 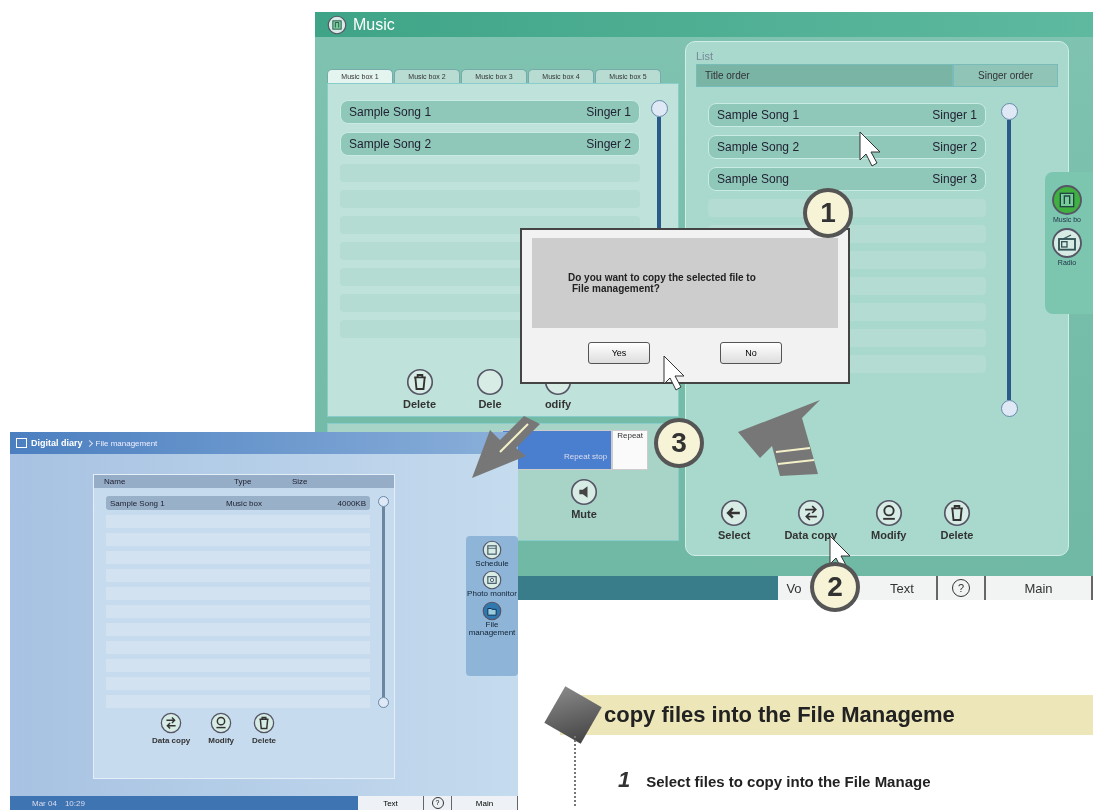 What do you see at coordinates (705, 56) in the screenshot?
I see `section-label: List` at bounding box center [705, 56].